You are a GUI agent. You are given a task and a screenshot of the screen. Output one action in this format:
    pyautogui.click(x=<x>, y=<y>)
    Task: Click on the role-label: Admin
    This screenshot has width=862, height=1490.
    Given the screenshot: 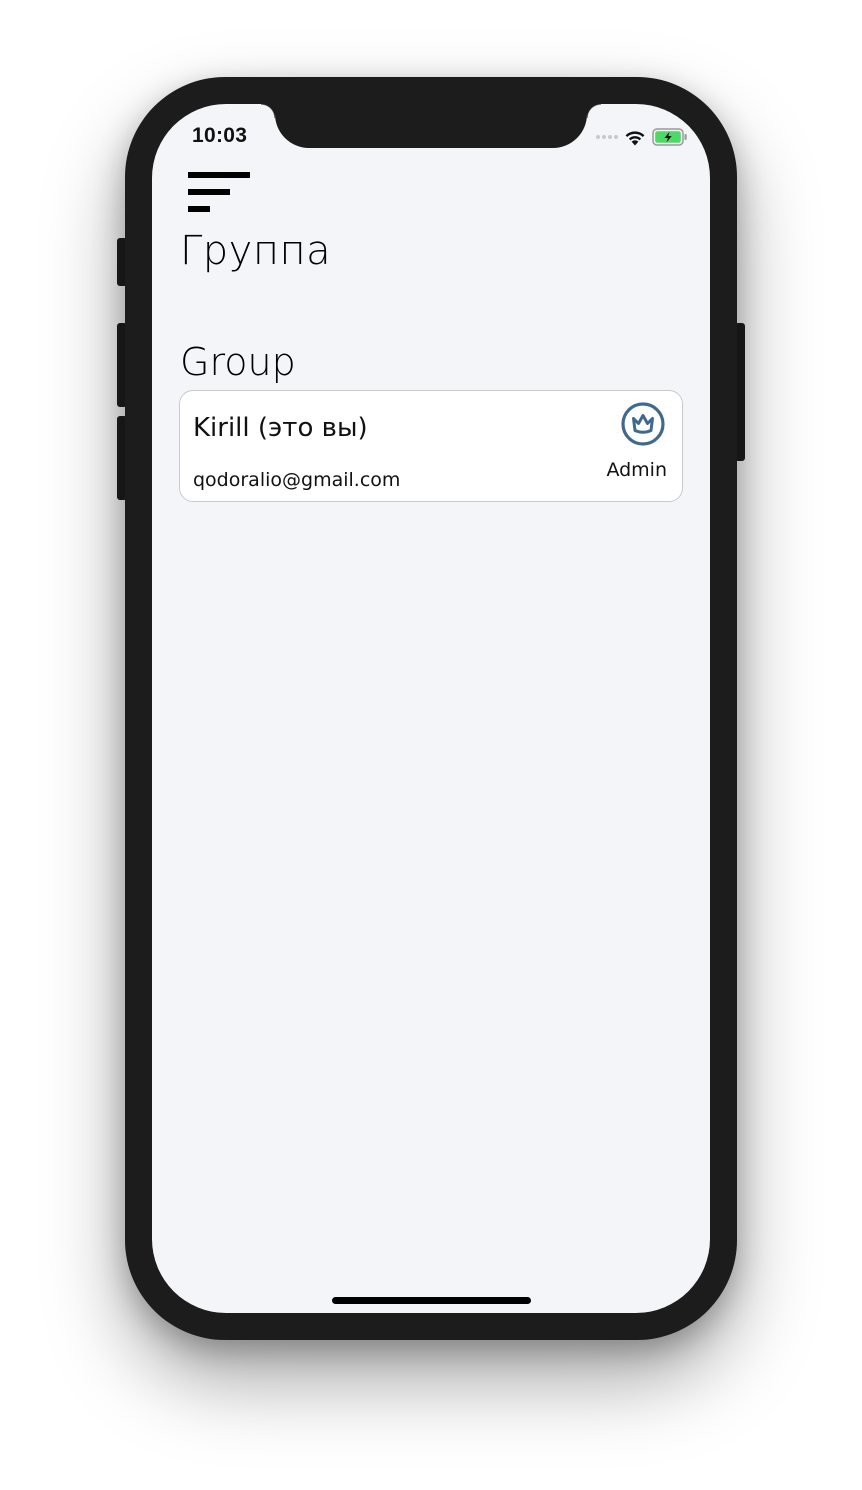 What is the action you would take?
    pyautogui.click(x=636, y=470)
    